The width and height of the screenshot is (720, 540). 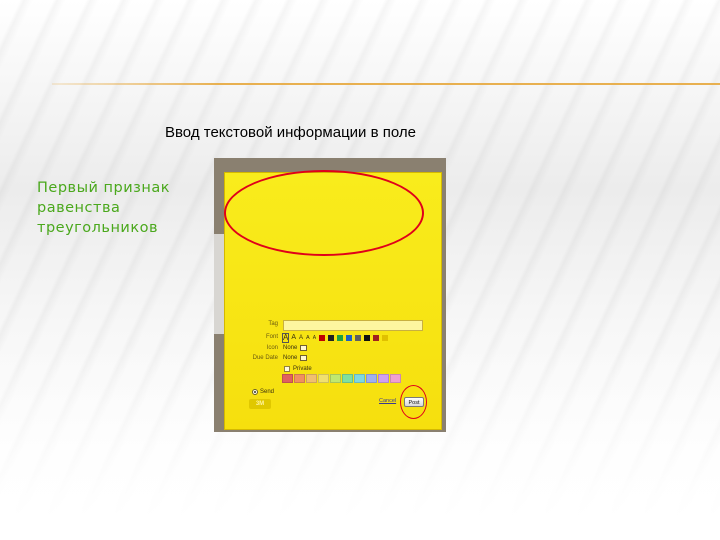 I want to click on icon-value: None, so click(x=290, y=348).